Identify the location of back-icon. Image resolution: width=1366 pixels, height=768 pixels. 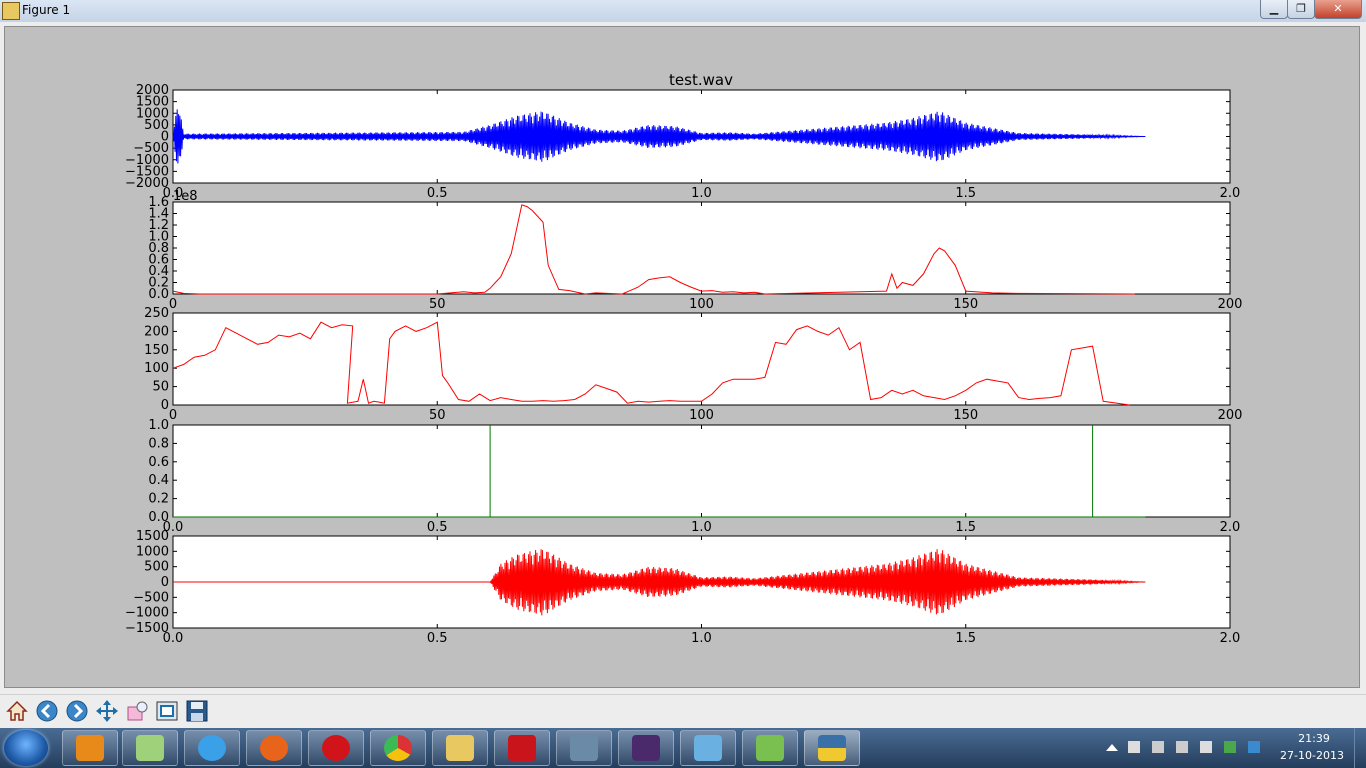
(47, 711).